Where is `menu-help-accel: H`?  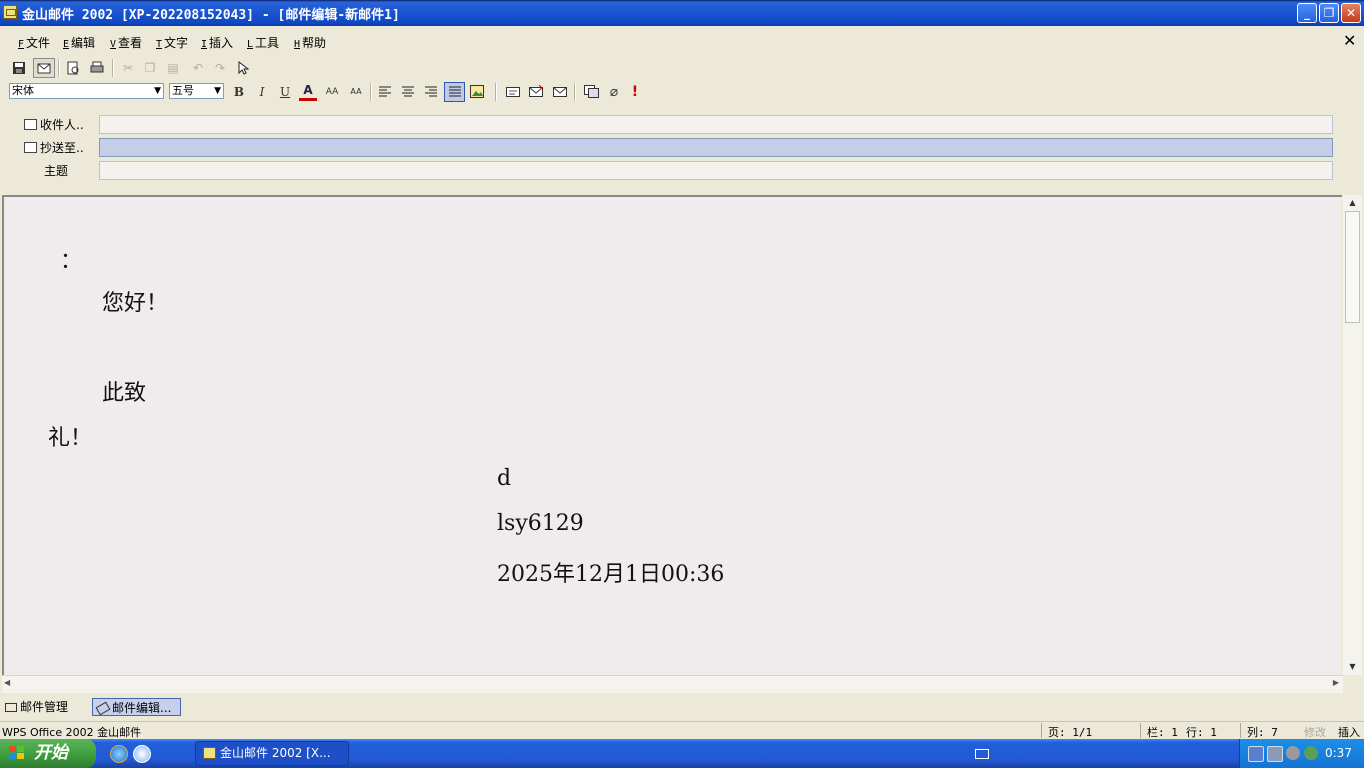
menu-help-accel: H is located at coordinates (297, 44).